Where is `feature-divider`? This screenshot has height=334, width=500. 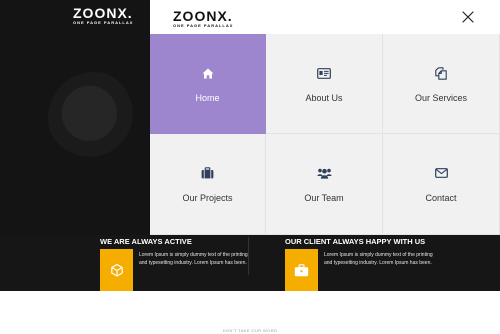 feature-divider is located at coordinates (248, 256).